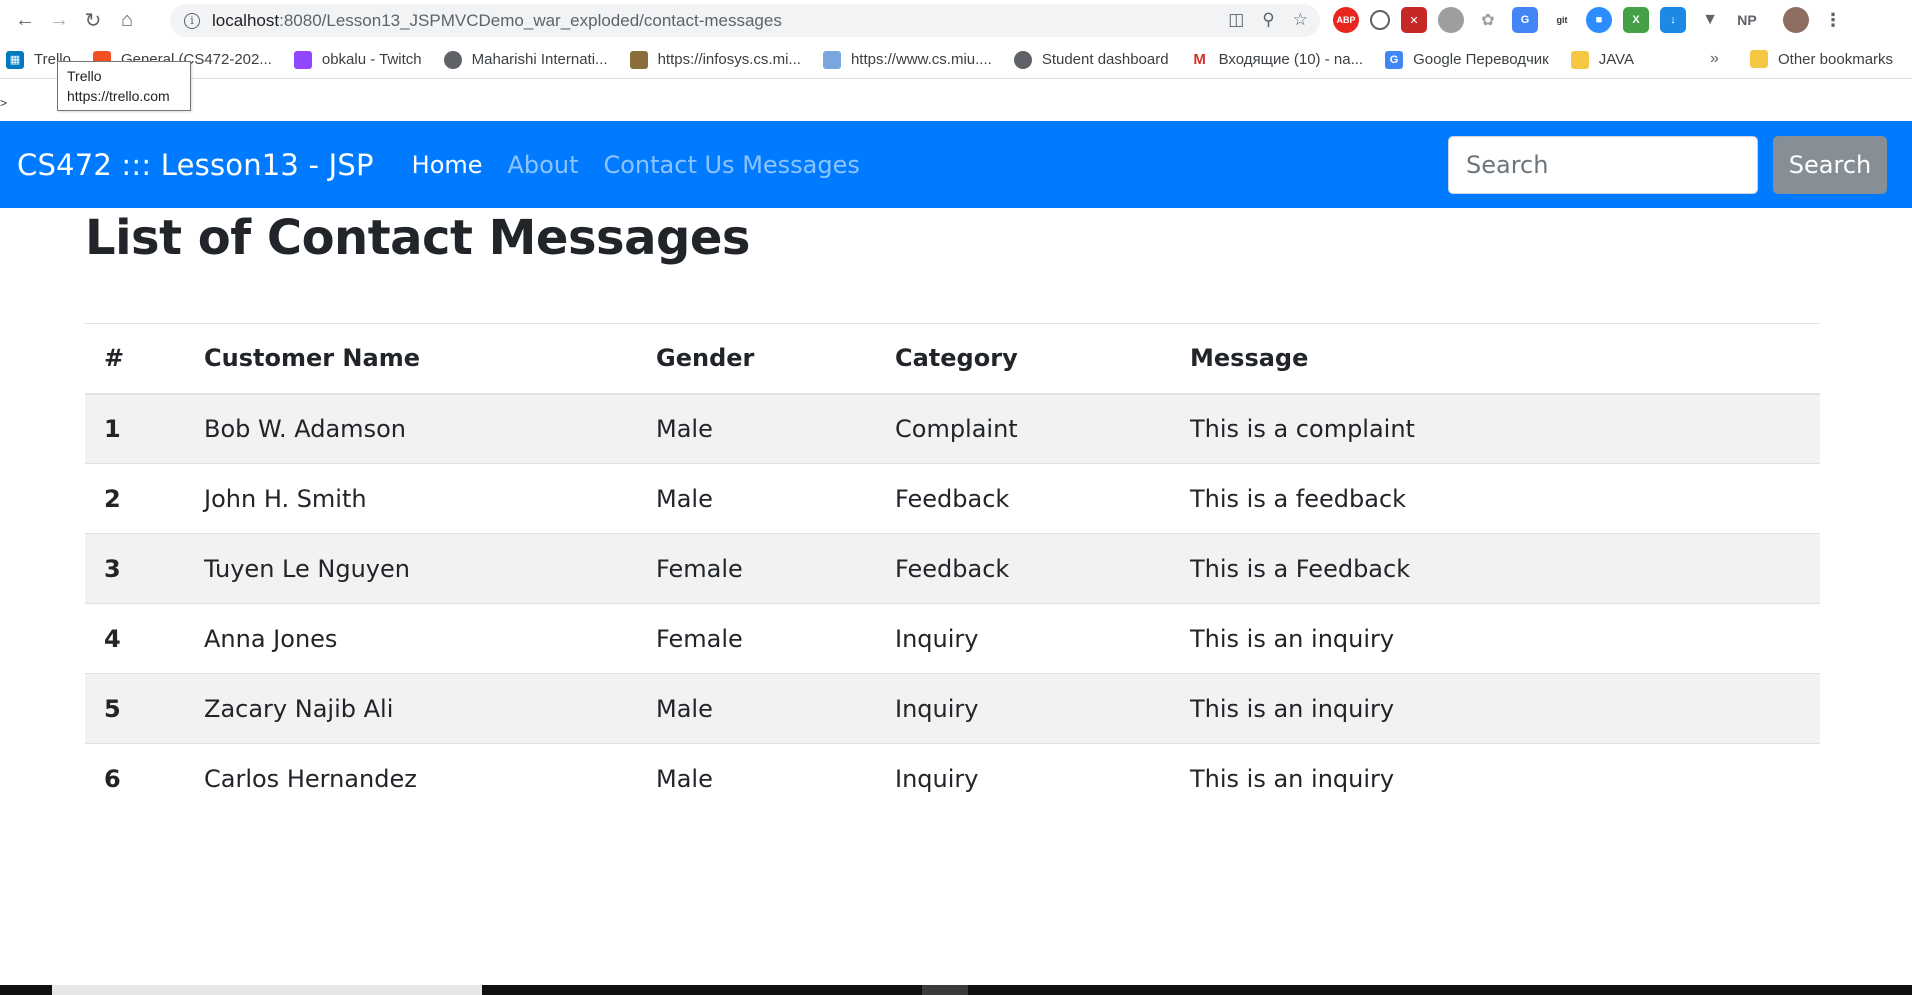 This screenshot has width=1912, height=995. Describe the element at coordinates (135, 708) in the screenshot. I see `row-index: 5` at that location.